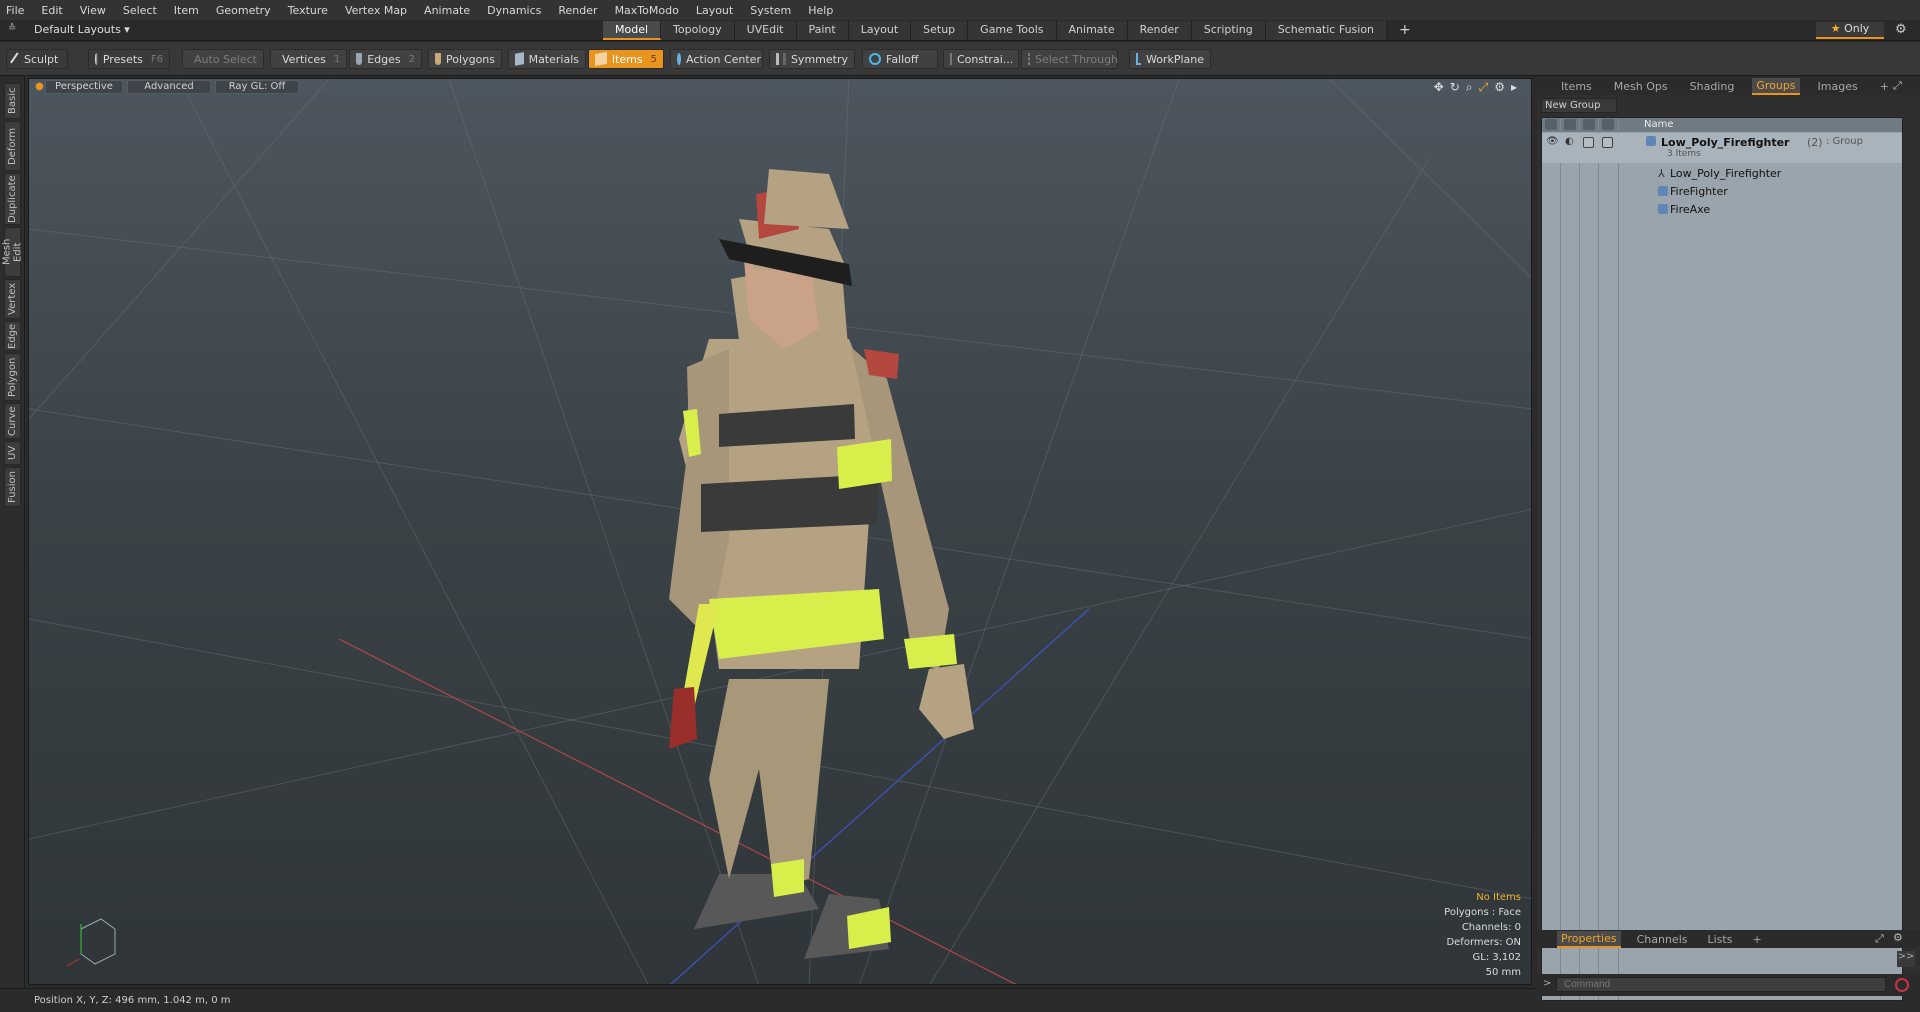 This screenshot has height=1012, width=1920. What do you see at coordinates (698, 30) in the screenshot?
I see `tab-mode: Topology` at bounding box center [698, 30].